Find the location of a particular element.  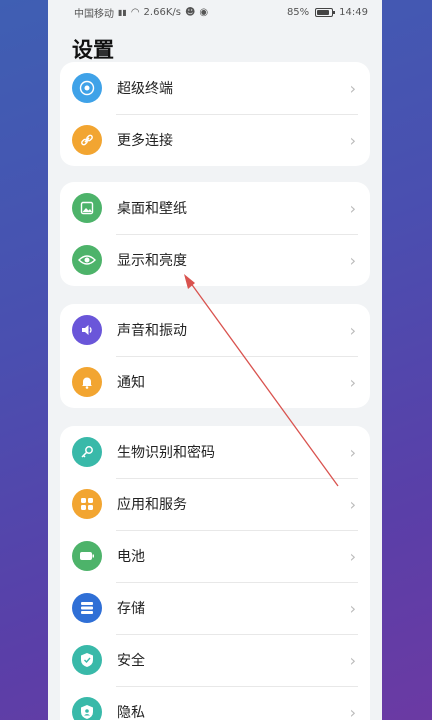

super-device-icon is located at coordinates (87, 88).